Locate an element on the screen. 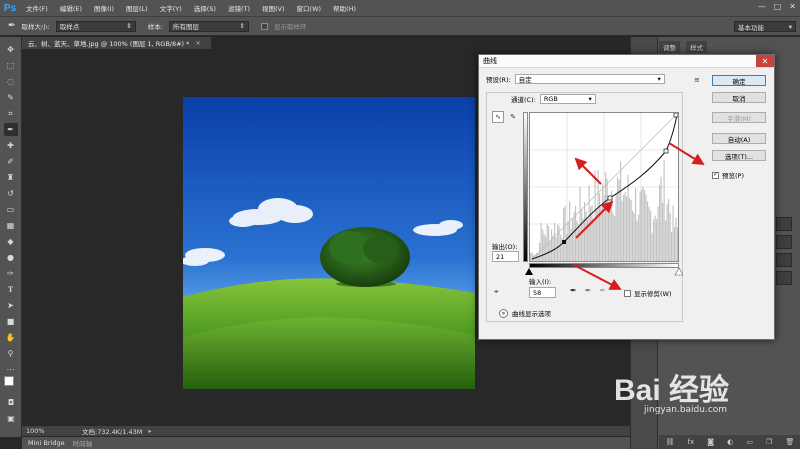 The height and width of the screenshot is (449, 800). red-arrow-up-right-icon is located at coordinates (594, 219).